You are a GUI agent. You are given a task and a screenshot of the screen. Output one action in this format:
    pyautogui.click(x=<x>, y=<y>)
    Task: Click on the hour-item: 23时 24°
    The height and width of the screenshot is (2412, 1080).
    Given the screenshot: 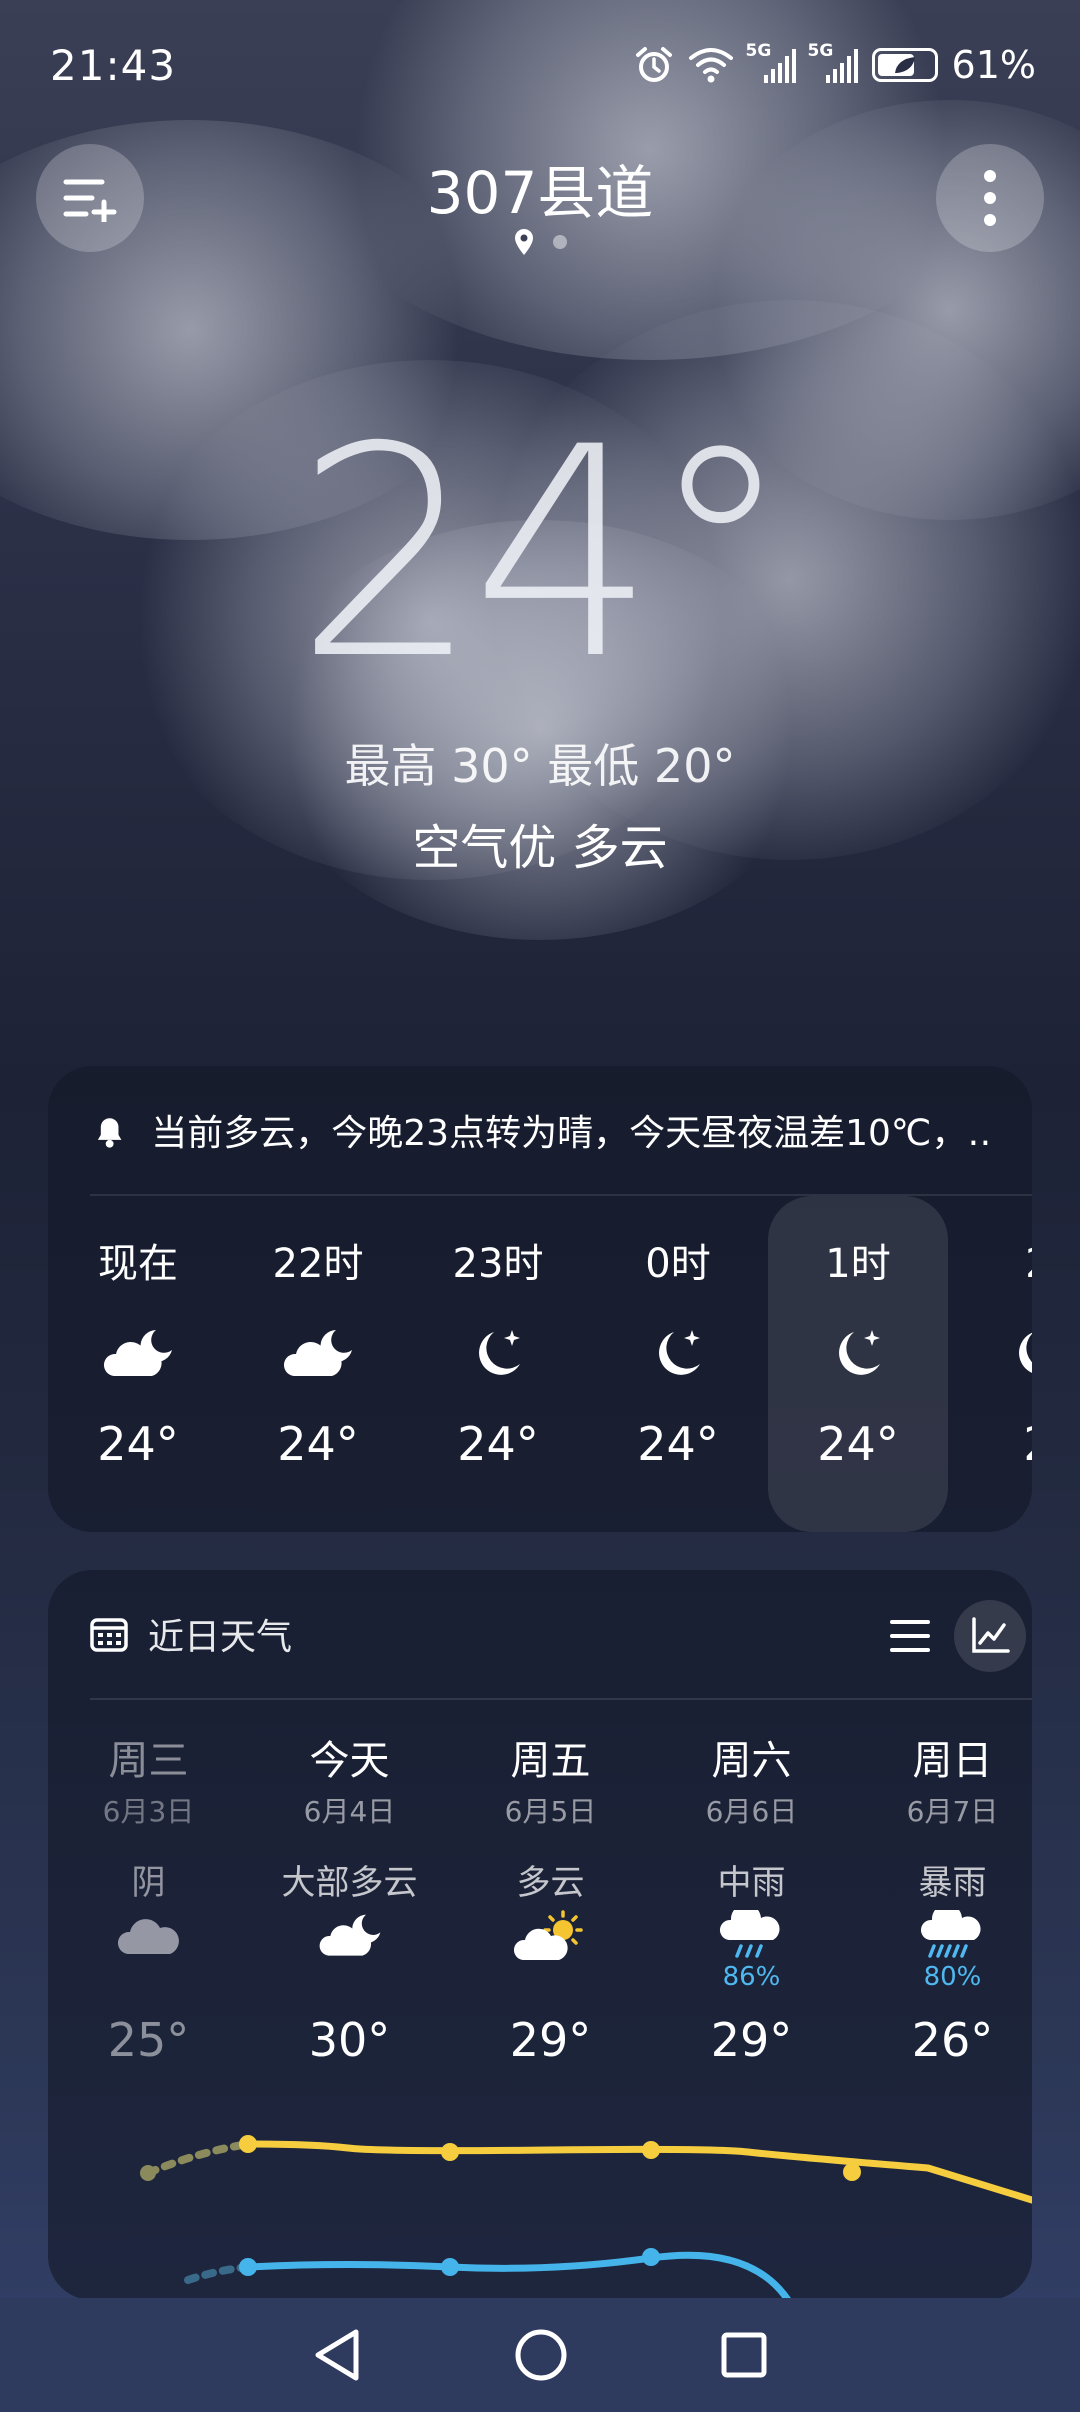 What is the action you would take?
    pyautogui.click(x=498, y=1364)
    